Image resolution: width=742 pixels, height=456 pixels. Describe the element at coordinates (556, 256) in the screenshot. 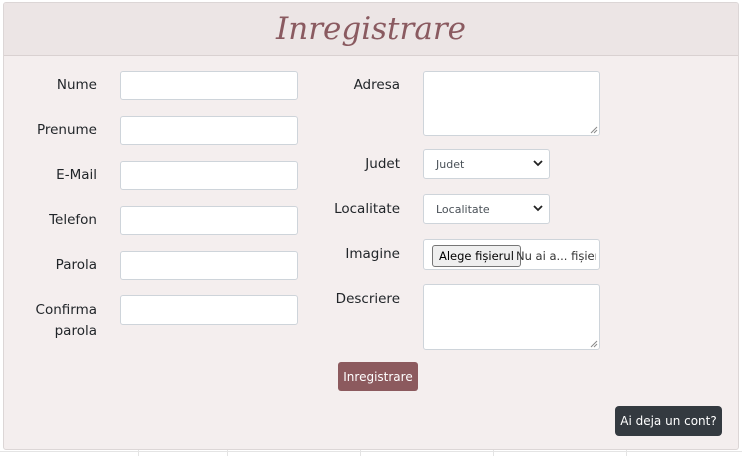

I see `file-status-text: Nu ai a... fișier` at that location.